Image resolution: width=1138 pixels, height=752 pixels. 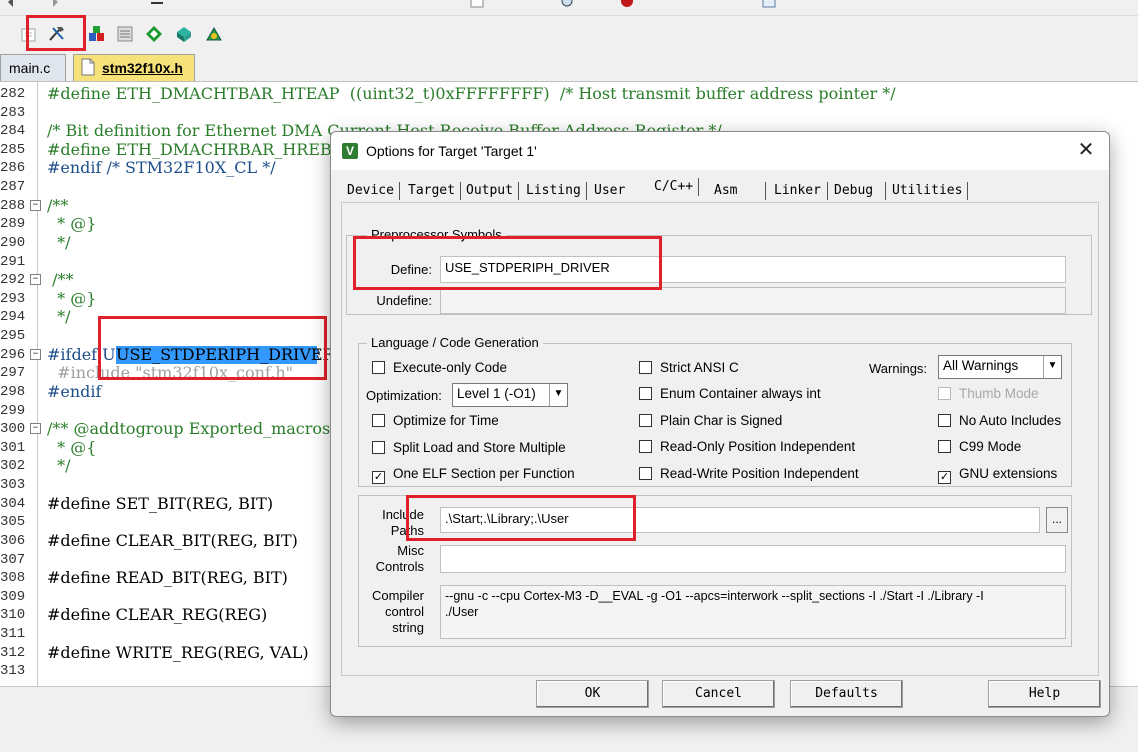 What do you see at coordinates (753, 300) in the screenshot?
I see `undefine-input` at bounding box center [753, 300].